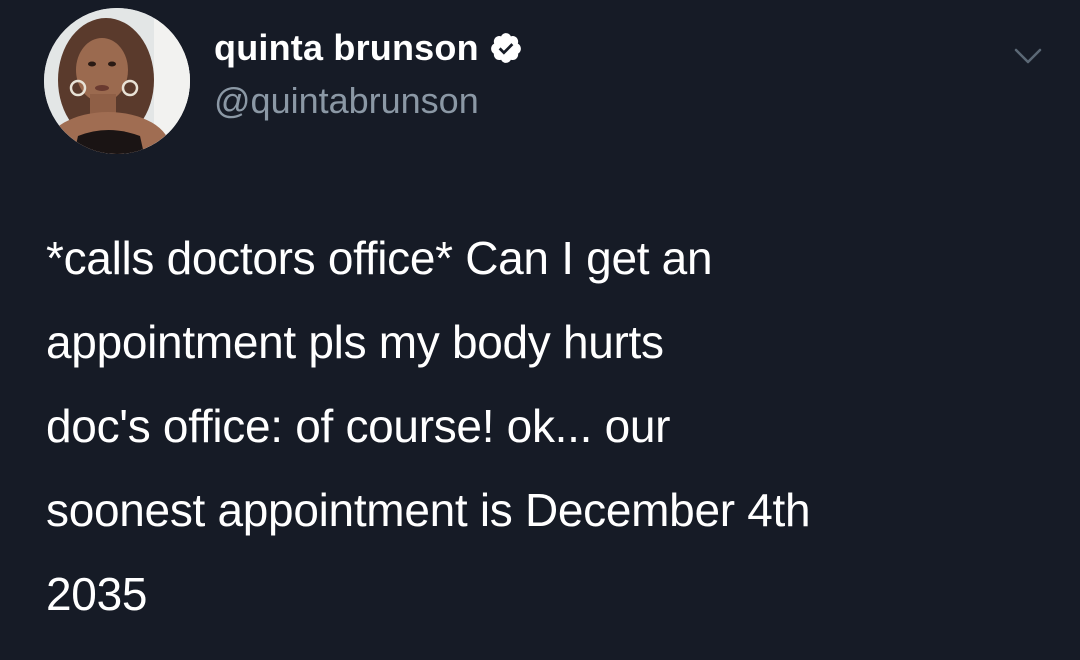 The image size is (1080, 660). I want to click on author-handle: @quintabrunson, so click(346, 101).